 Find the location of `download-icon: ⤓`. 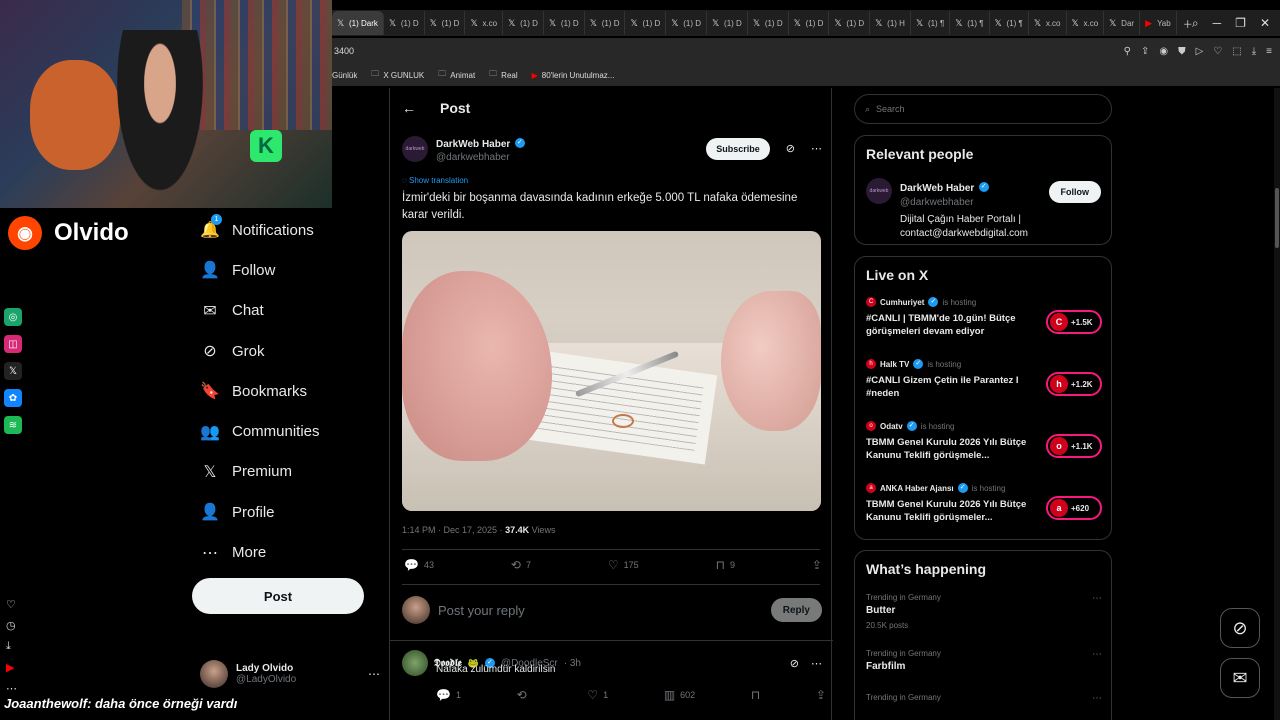

download-icon: ⤓ is located at coordinates (1254, 51).